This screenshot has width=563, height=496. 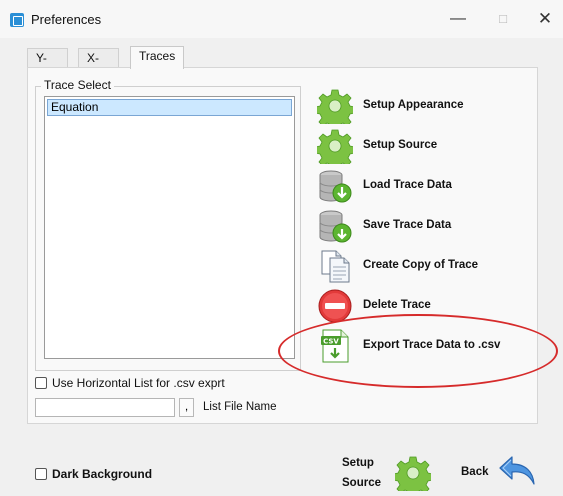 I want to click on horizontal-list-label: Use Horizontal List for .csv exprt, so click(x=138, y=383).